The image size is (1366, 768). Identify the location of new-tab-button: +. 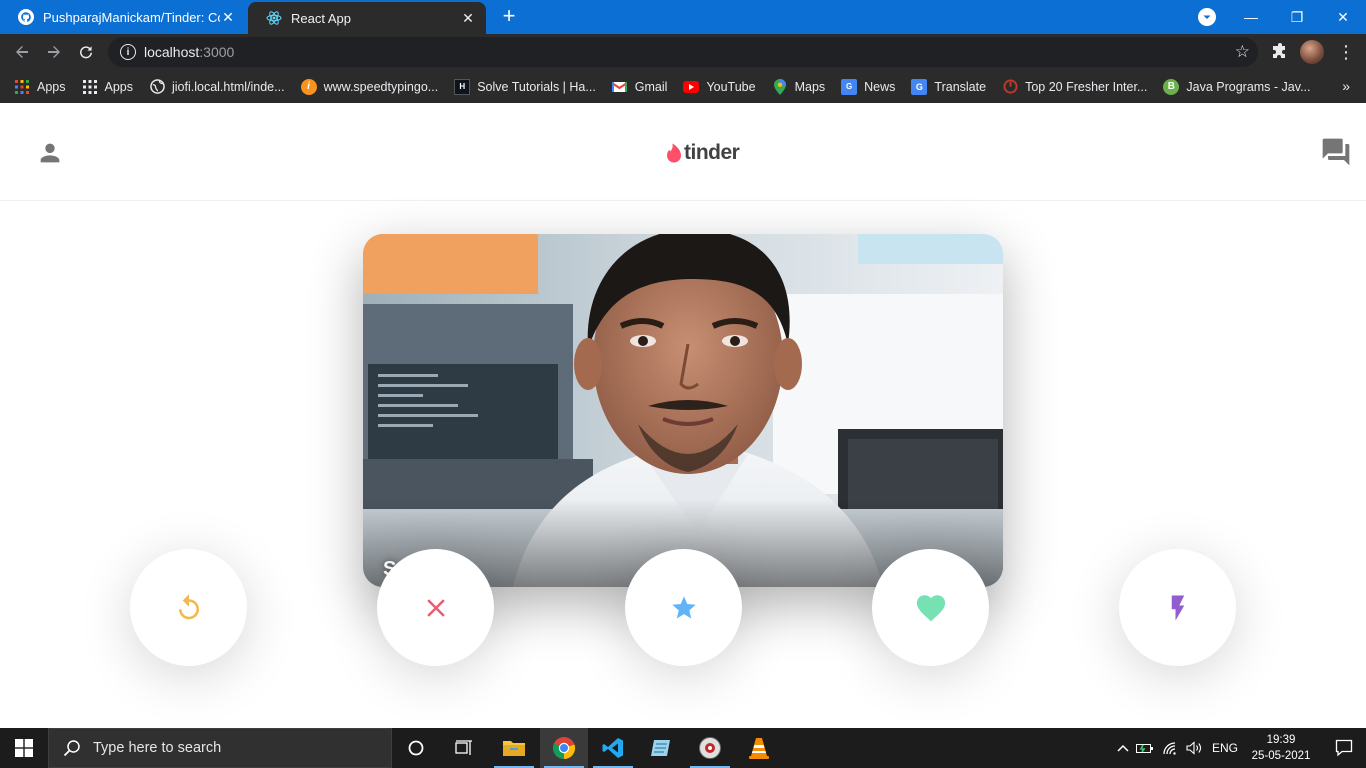
(509, 16).